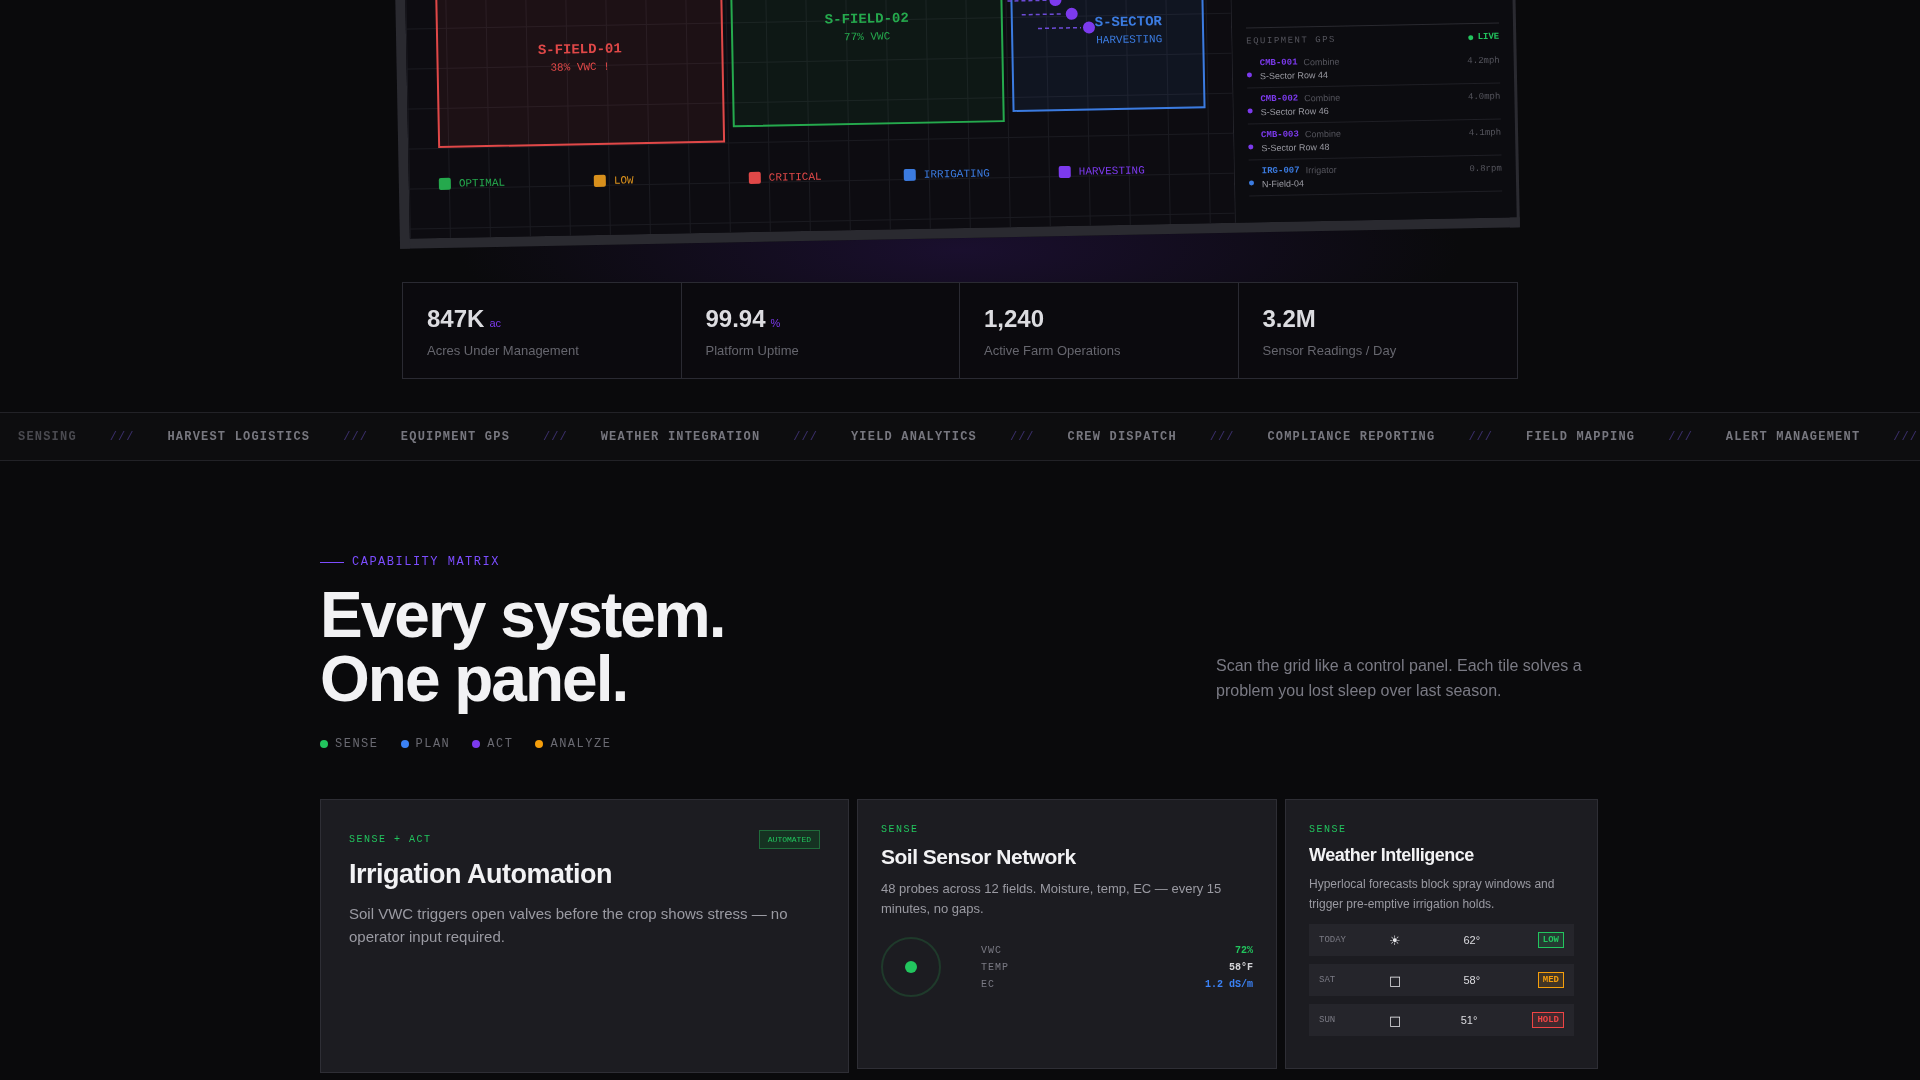 The height and width of the screenshot is (1080, 1920). What do you see at coordinates (1014, 319) in the screenshot?
I see `stat-value: 1,240` at bounding box center [1014, 319].